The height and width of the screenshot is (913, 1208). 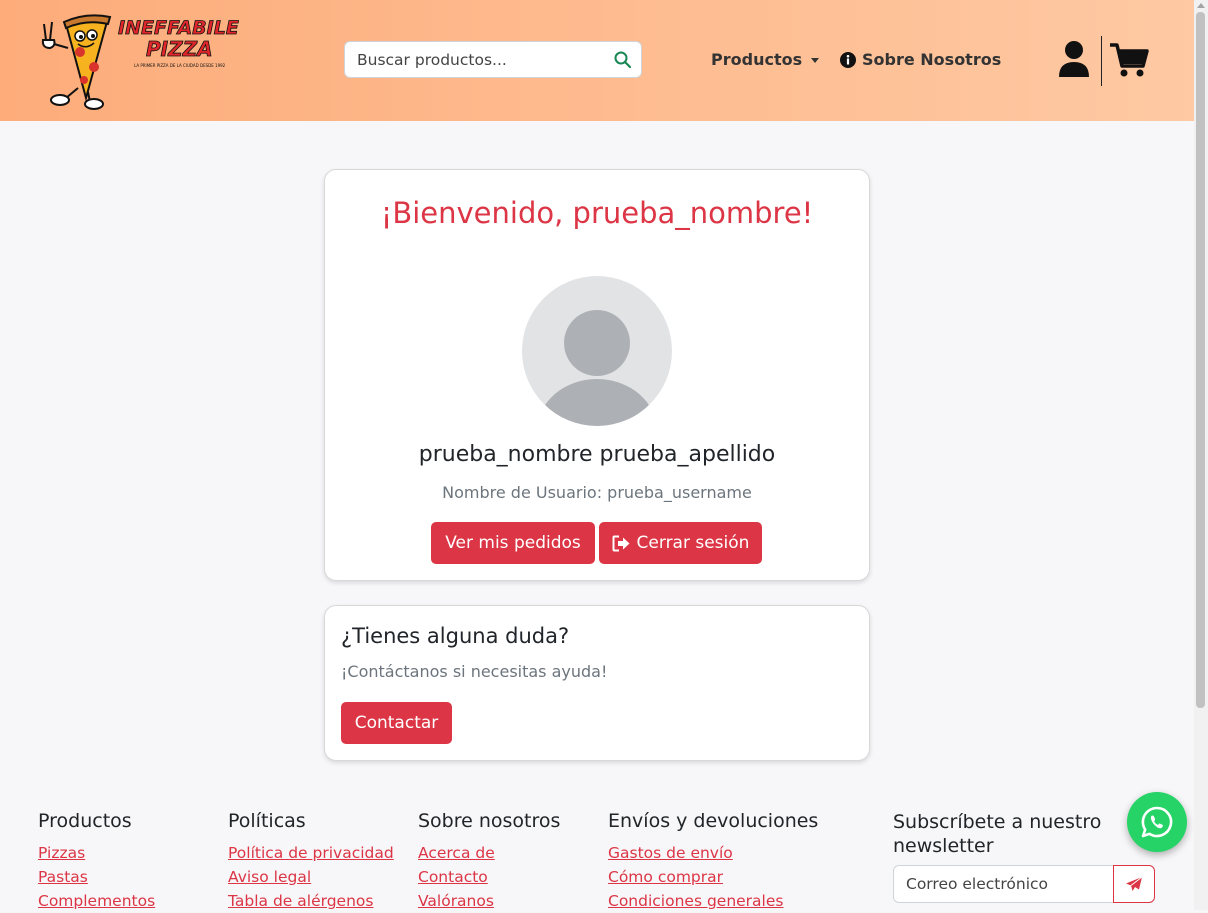 What do you see at coordinates (180, 65) in the screenshot?
I see `svg-text:LA PRIMER PIZZA DE LA CIUDAD D: LA PRIMER PIZZA DE LA CIUDAD DESDE 1992` at bounding box center [180, 65].